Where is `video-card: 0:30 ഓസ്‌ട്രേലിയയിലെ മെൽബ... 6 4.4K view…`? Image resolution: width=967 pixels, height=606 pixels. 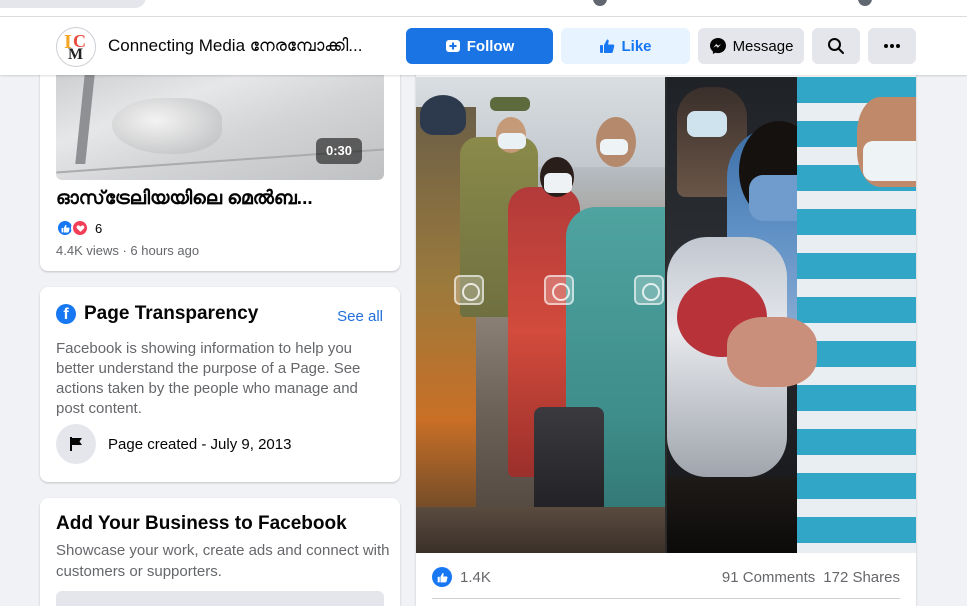 video-card: 0:30 ഓസ്‌ട്രേലിയയിലെ മെൽബ... 6 4.4K view… is located at coordinates (220, 165).